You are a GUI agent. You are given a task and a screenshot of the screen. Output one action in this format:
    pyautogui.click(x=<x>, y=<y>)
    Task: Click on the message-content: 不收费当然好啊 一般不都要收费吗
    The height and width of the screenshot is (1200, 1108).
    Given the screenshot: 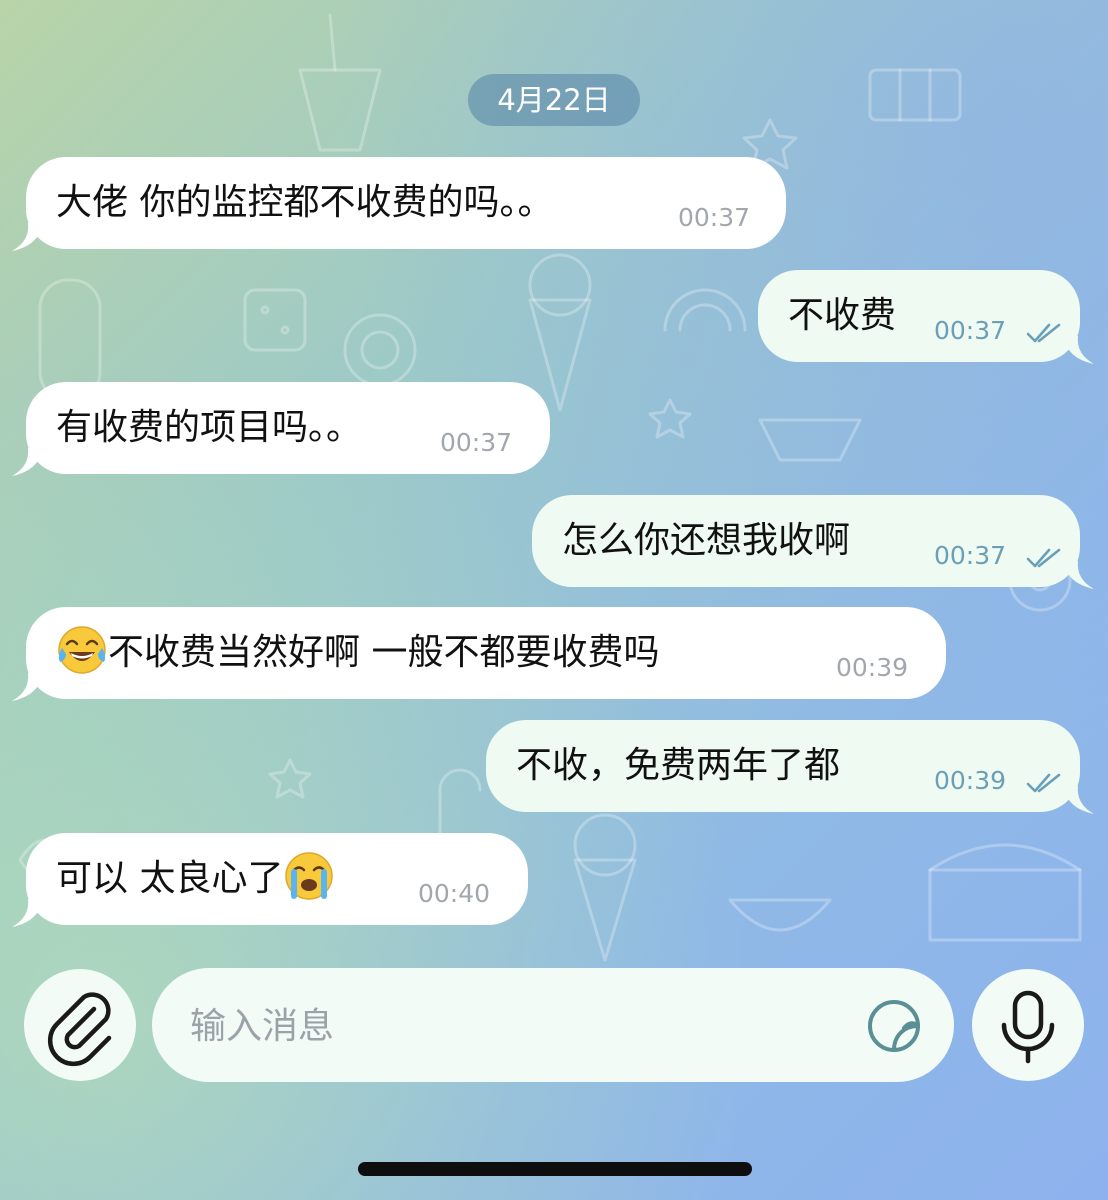 What is the action you would take?
    pyautogui.click(x=358, y=651)
    